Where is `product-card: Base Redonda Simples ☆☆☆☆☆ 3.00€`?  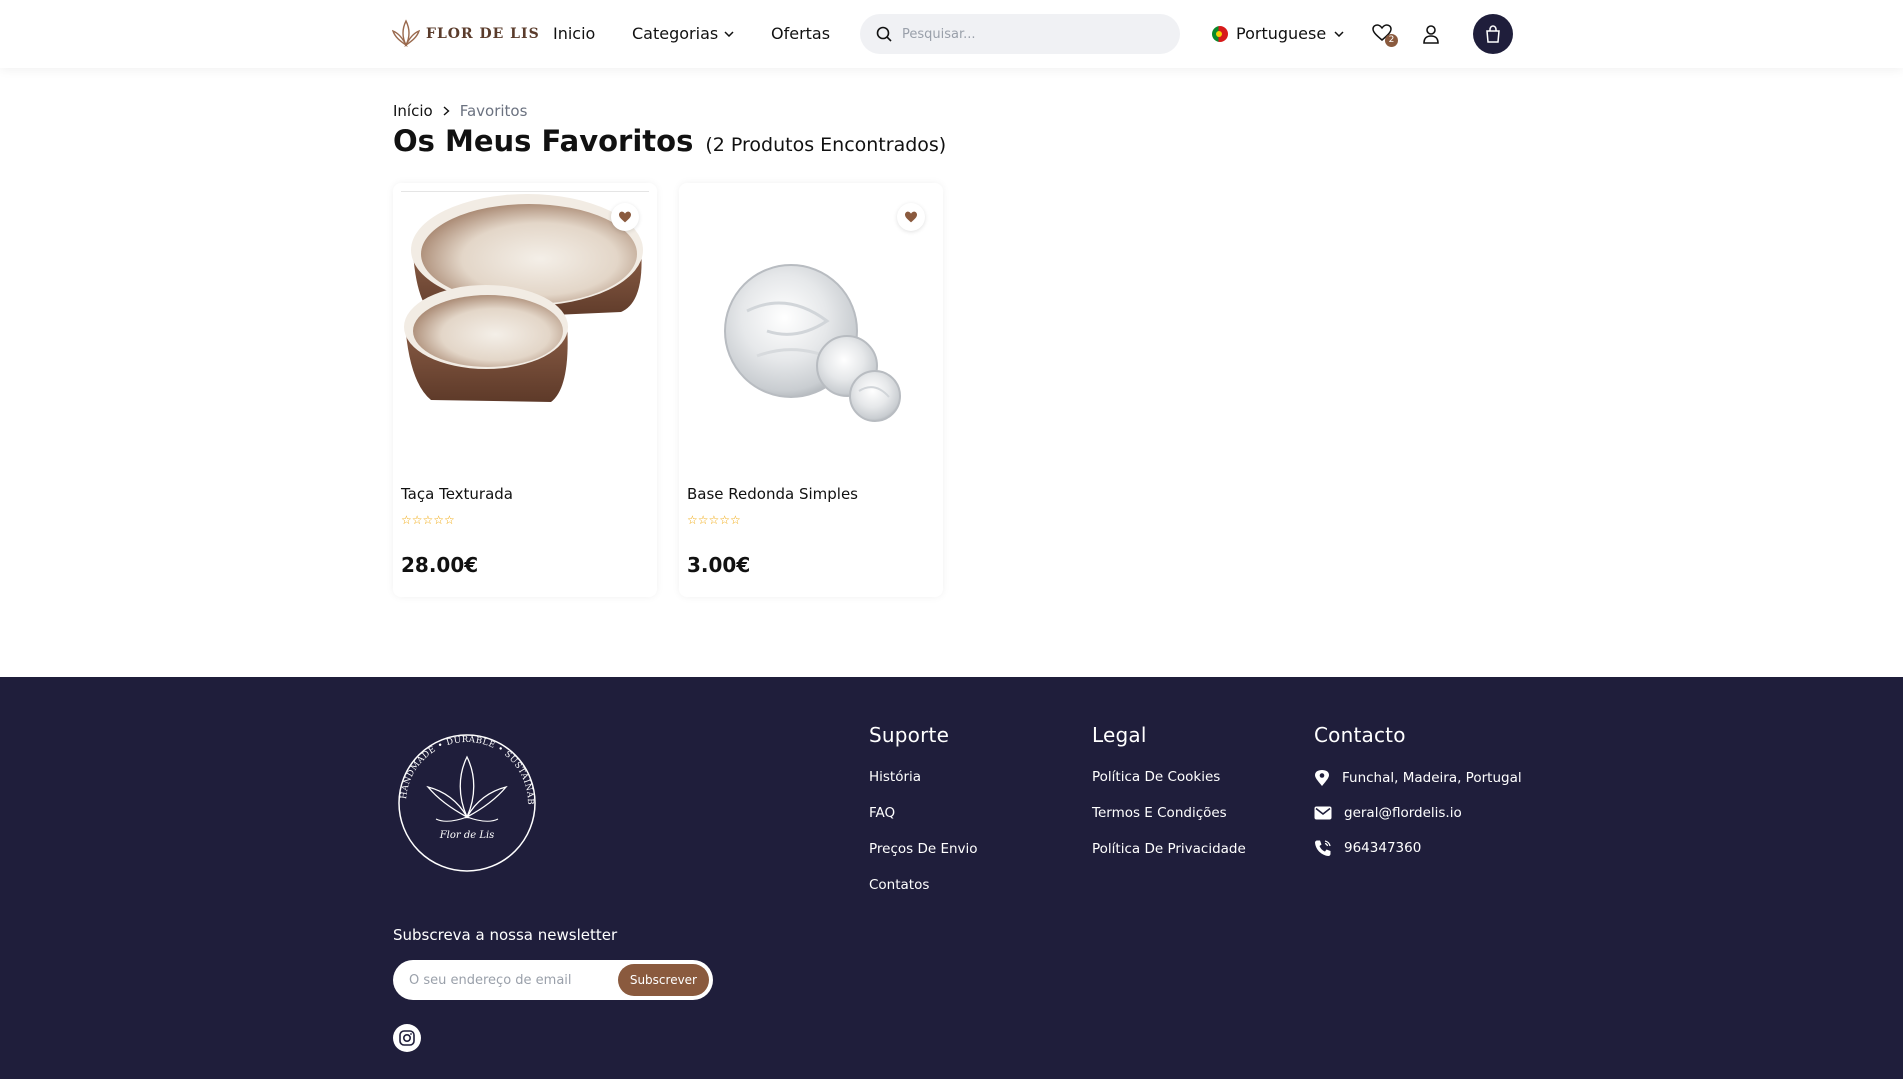
product-card: Base Redonda Simples ☆☆☆☆☆ 3.00€ is located at coordinates (811, 390).